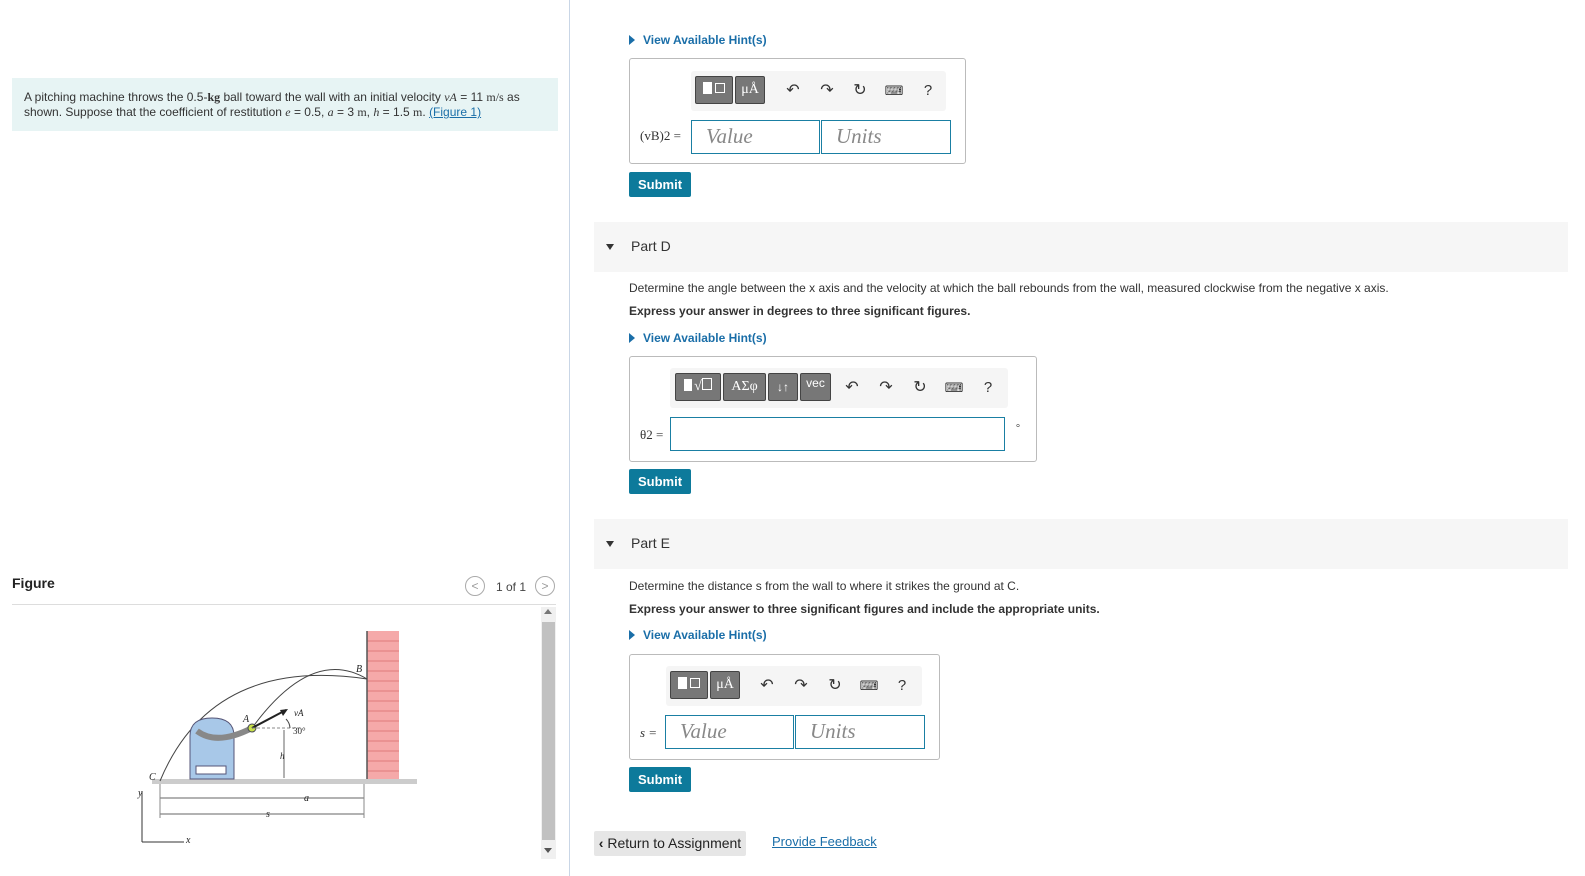 This screenshot has height=876, width=1585. Describe the element at coordinates (211, 770) in the screenshot. I see `machine-base` at that location.